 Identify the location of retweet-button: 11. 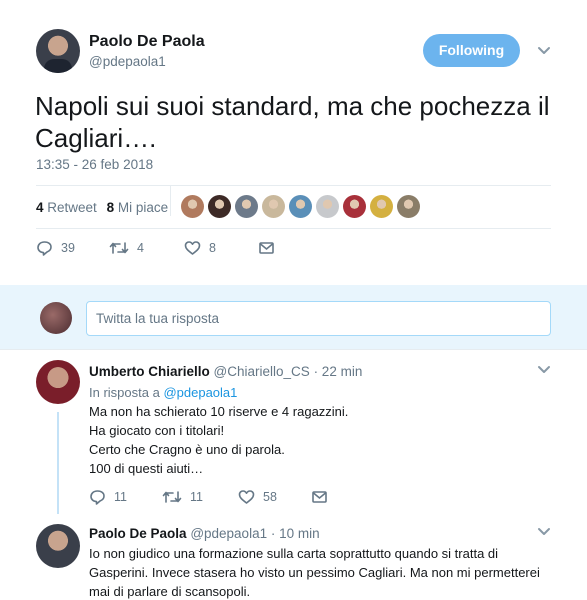
(182, 497).